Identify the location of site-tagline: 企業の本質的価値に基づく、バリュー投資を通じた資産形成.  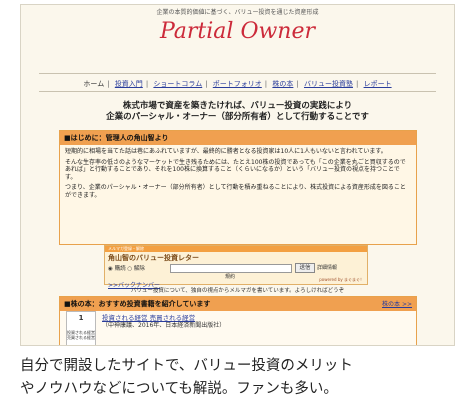
(237, 12).